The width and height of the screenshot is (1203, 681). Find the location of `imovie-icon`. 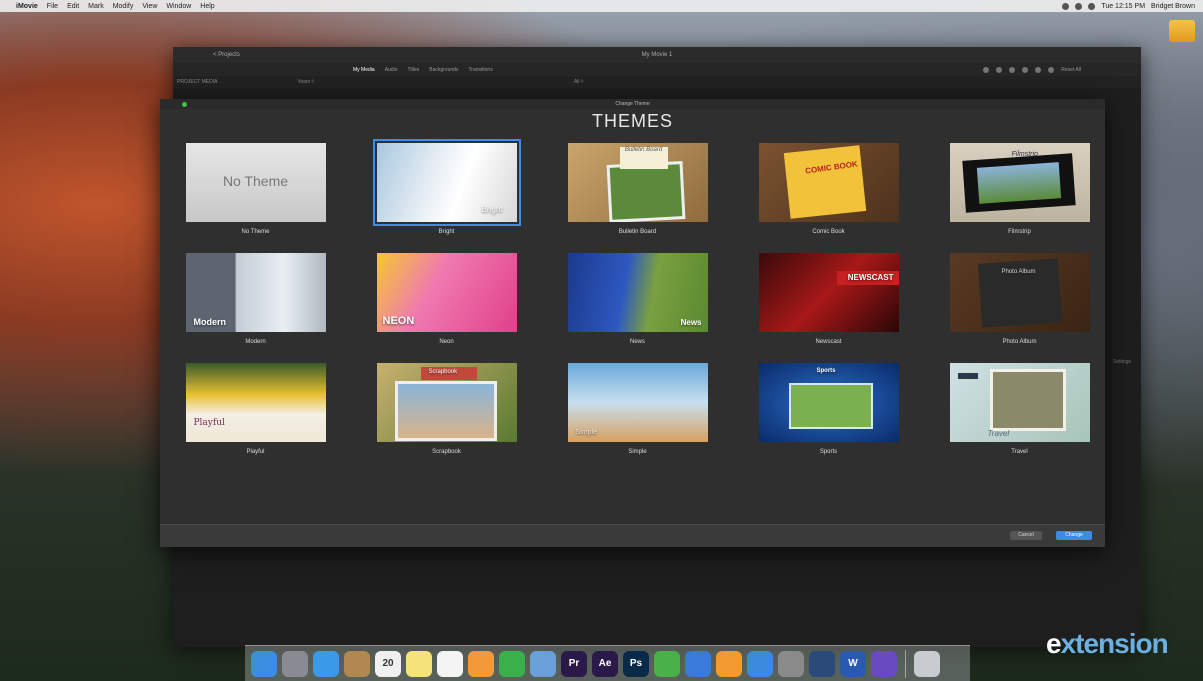

imovie-icon is located at coordinates (884, 663).